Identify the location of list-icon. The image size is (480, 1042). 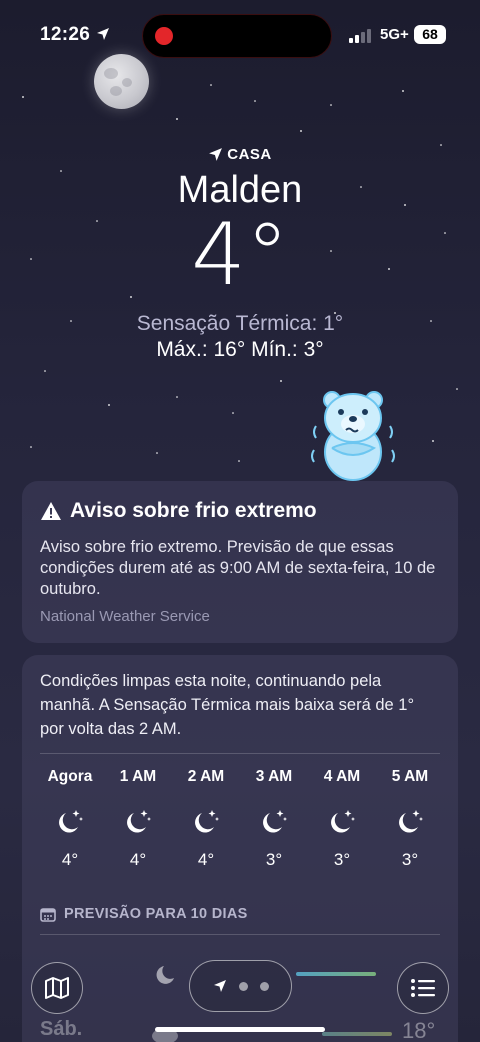
(423, 988).